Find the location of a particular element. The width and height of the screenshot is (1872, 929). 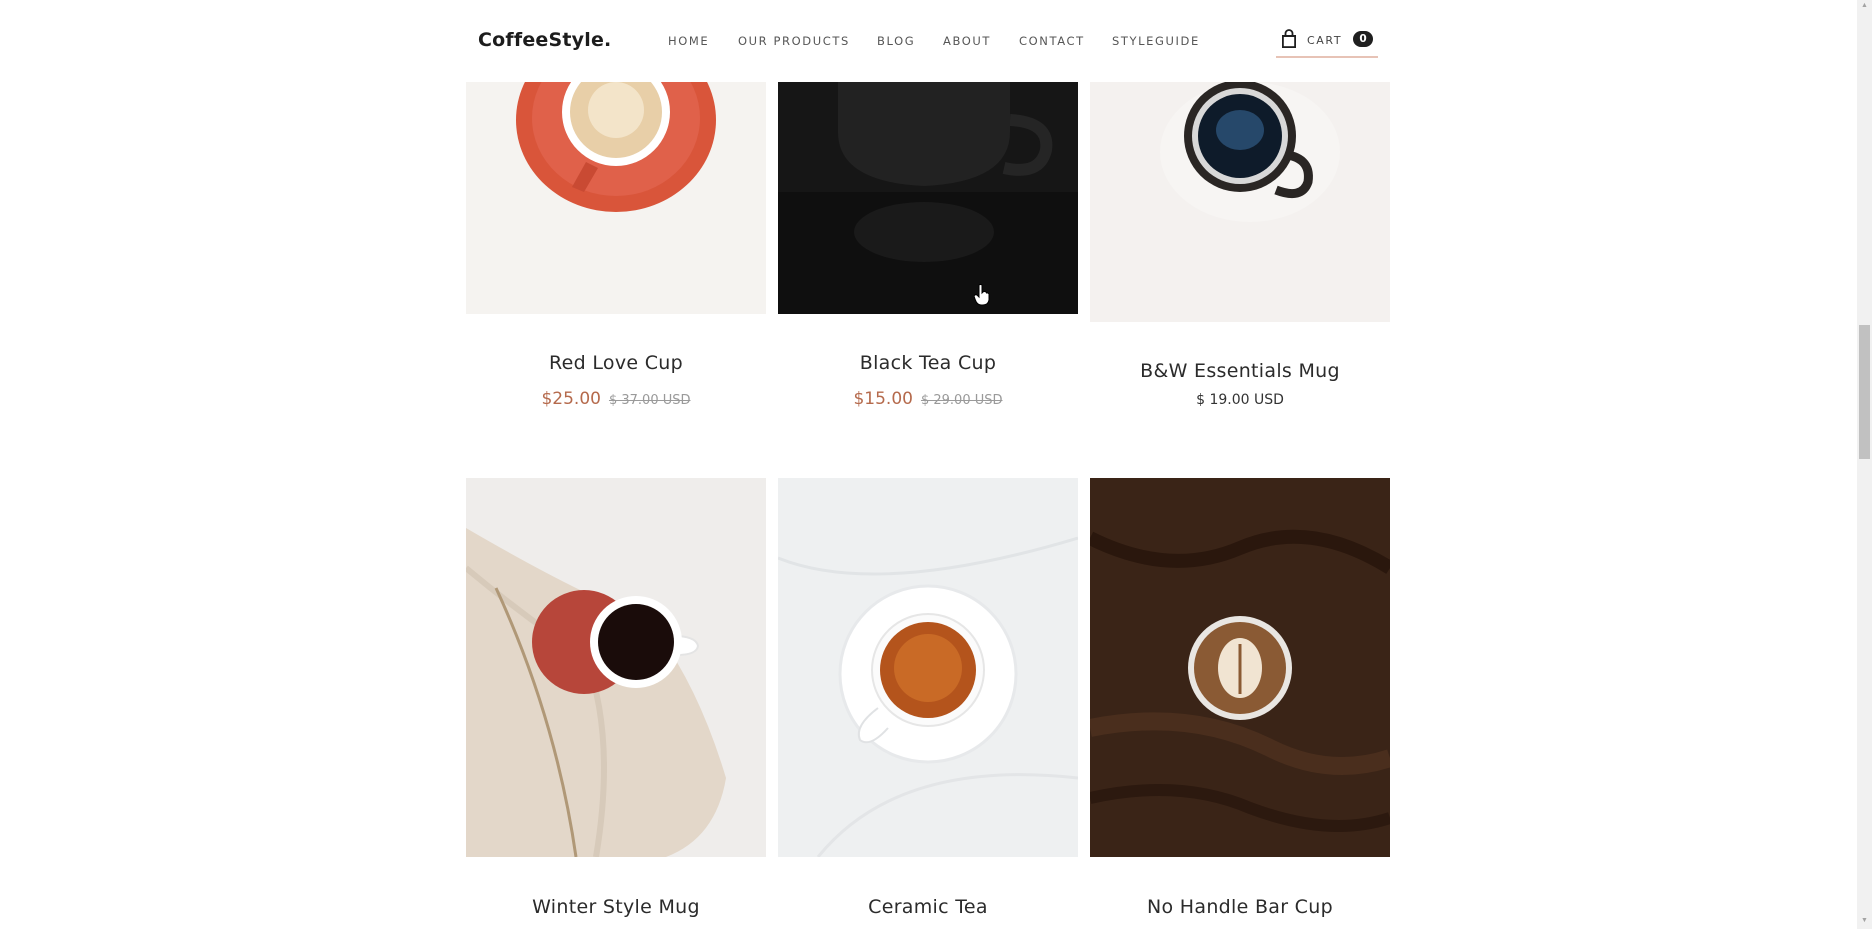

nav-home: HOME is located at coordinates (688, 41).